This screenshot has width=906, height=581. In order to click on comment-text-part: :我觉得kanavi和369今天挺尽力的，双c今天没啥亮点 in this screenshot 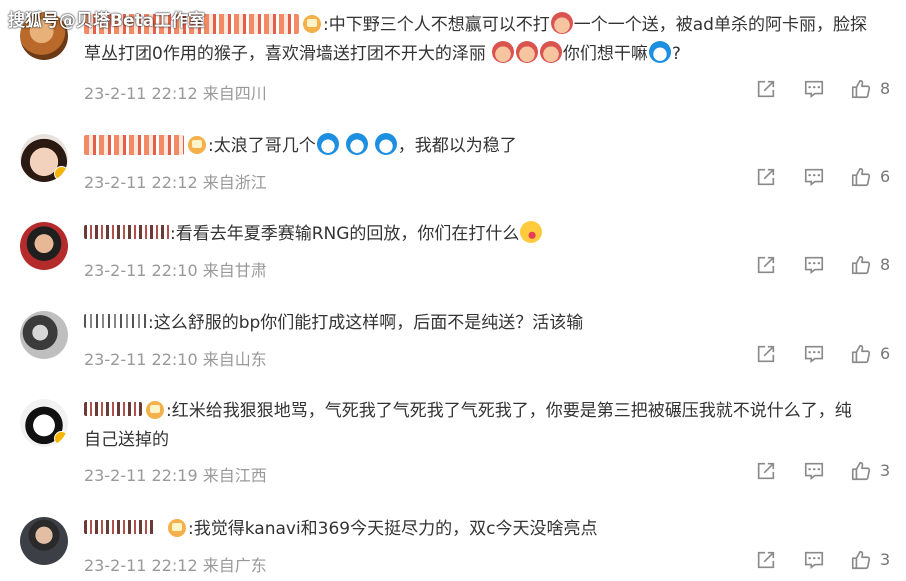, I will do `click(393, 529)`.